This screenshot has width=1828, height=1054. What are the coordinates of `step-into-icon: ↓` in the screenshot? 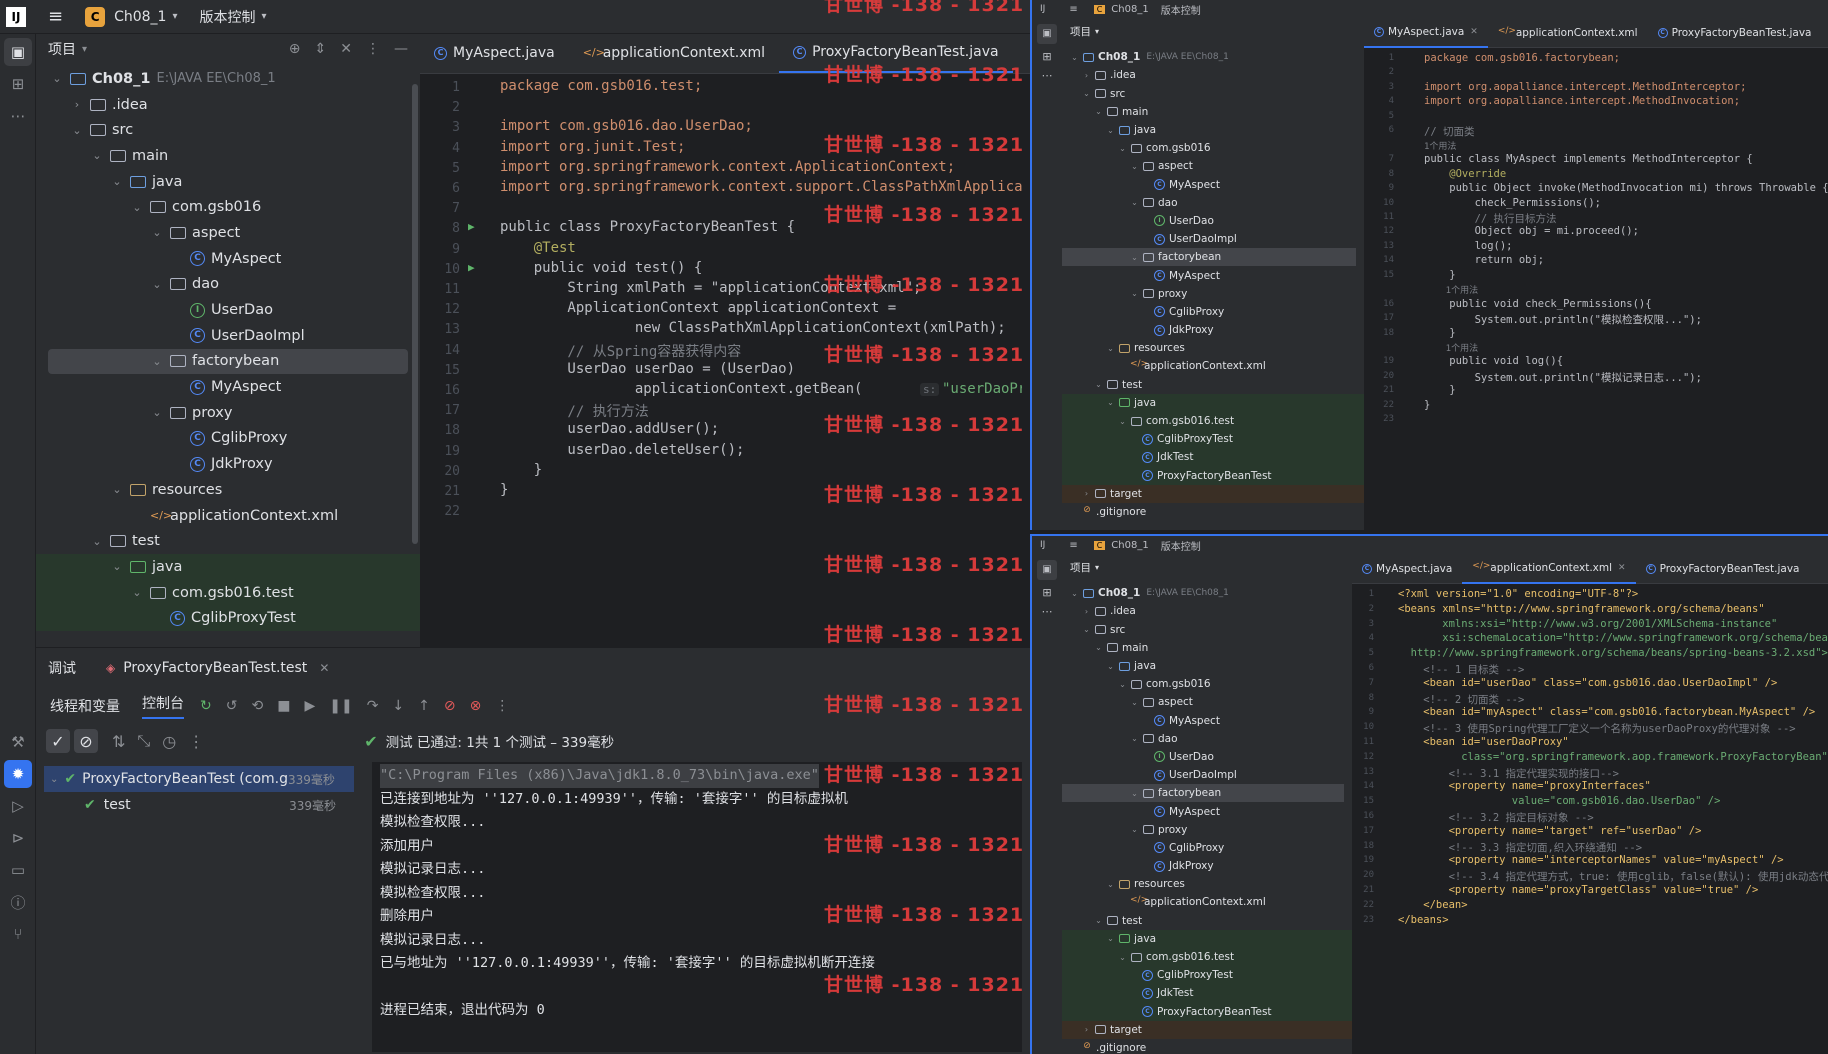 It's located at (398, 706).